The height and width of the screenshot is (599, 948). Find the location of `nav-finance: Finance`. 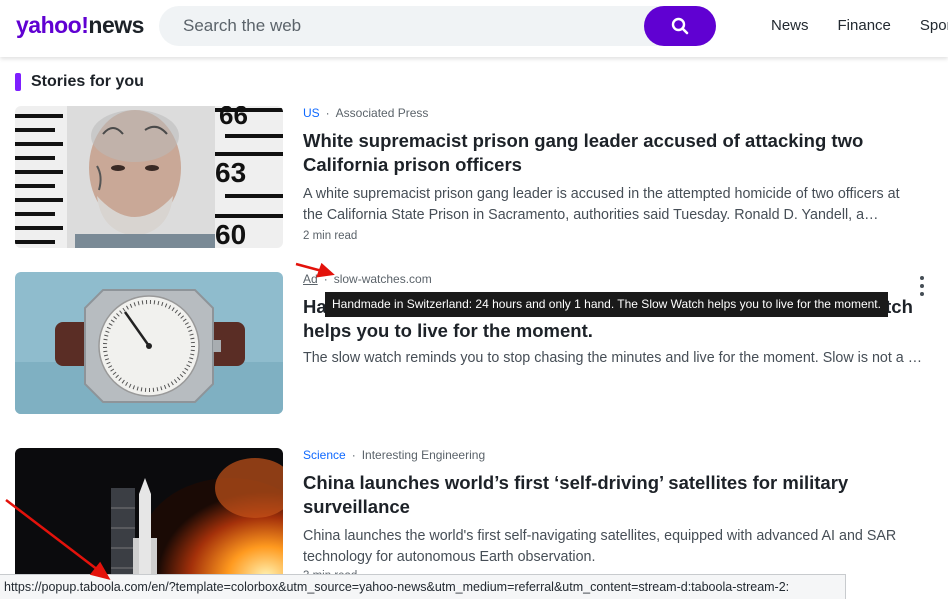

nav-finance: Finance is located at coordinates (864, 25).